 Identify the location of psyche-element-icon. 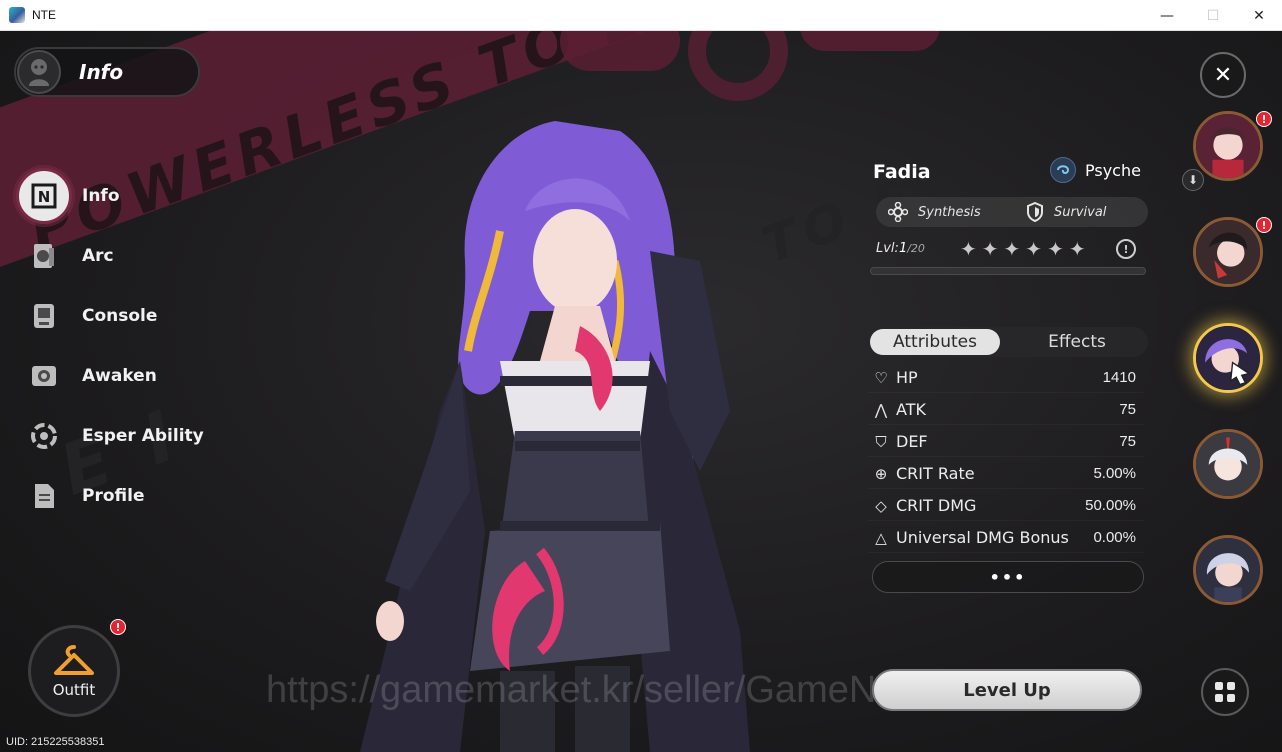
(1063, 170).